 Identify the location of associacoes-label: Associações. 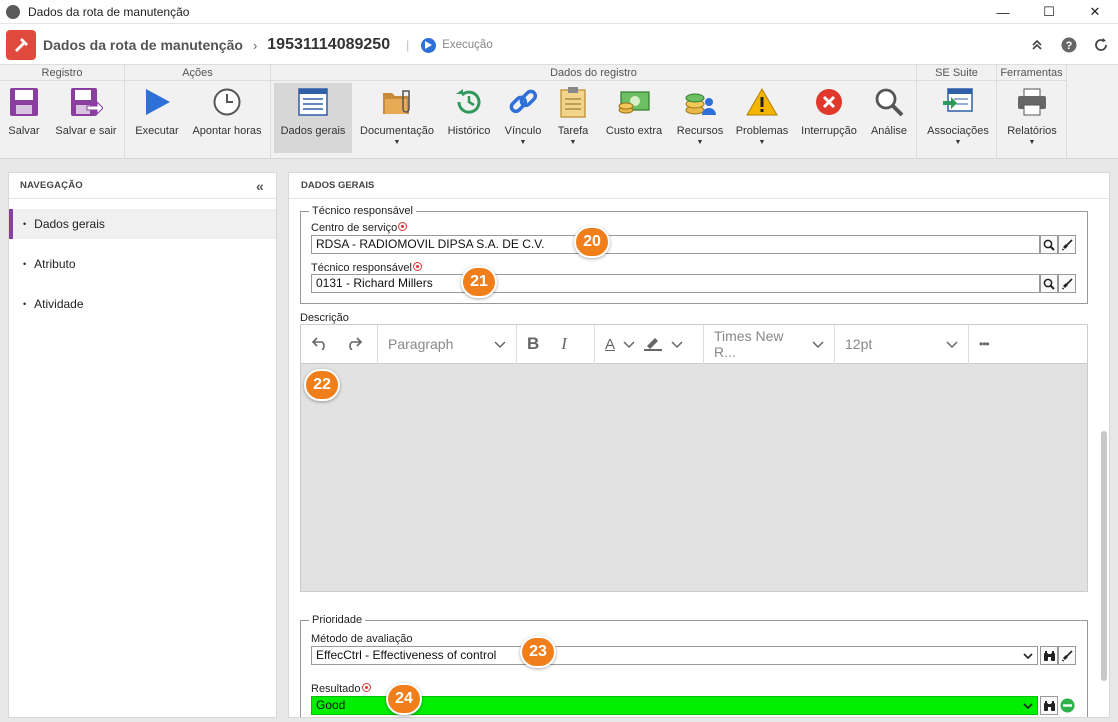
(958, 131).